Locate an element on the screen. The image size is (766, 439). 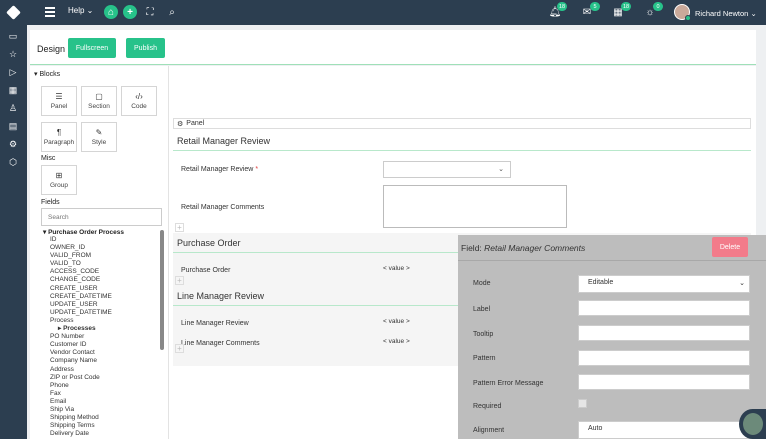
publish-button: Publish is located at coordinates (145, 48).